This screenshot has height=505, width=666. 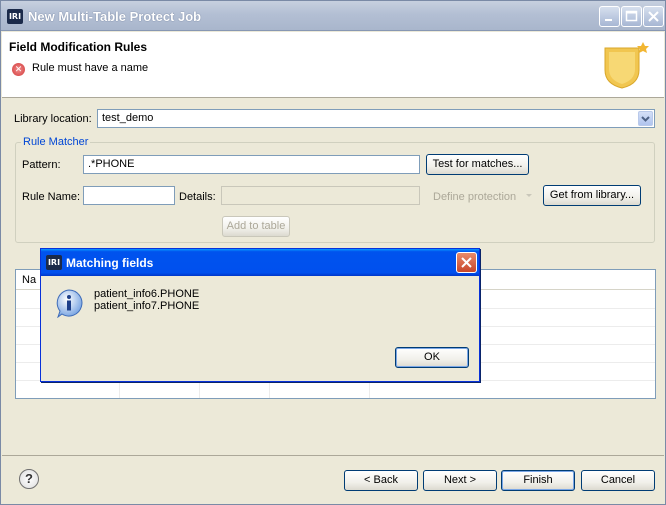 I want to click on finish-button: Finish, so click(x=538, y=480).